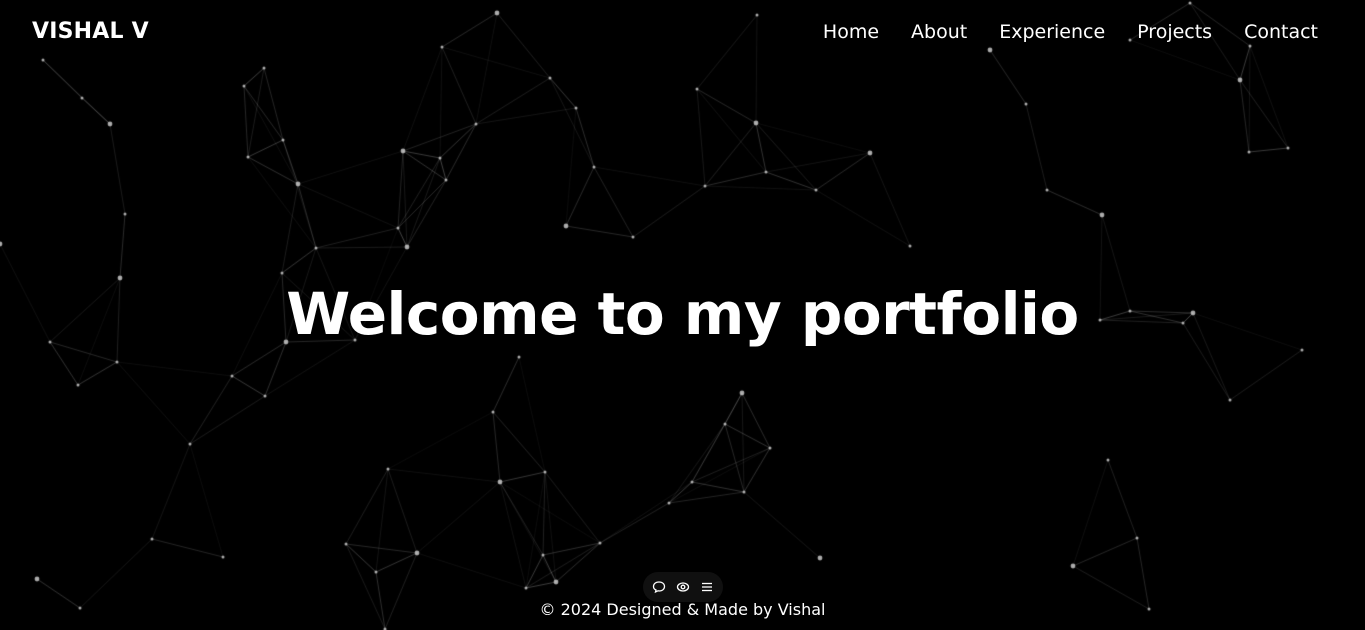 The width and height of the screenshot is (1365, 630). What do you see at coordinates (707, 587) in the screenshot?
I see `menu-icon` at bounding box center [707, 587].